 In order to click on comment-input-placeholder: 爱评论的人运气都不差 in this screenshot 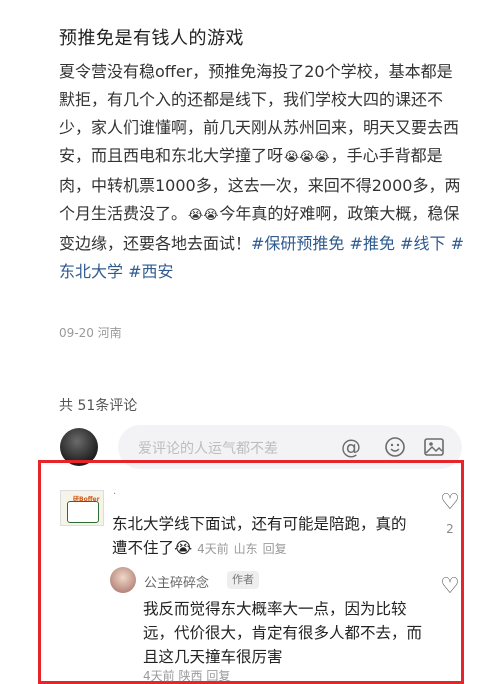, I will do `click(208, 449)`.